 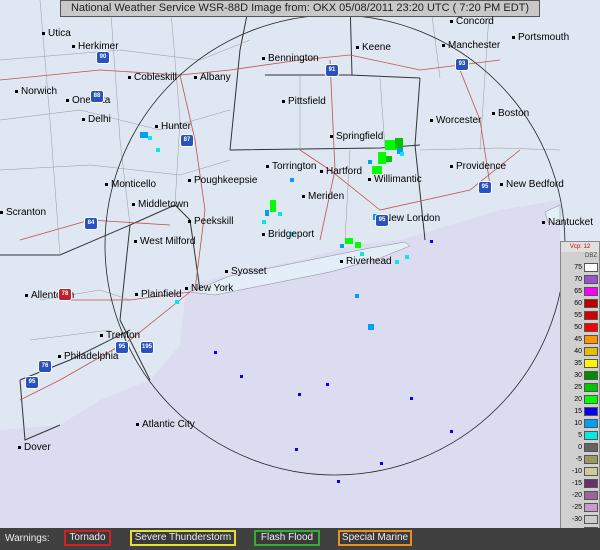 What do you see at coordinates (165, 424) in the screenshot?
I see `city-label: Atlantic City` at bounding box center [165, 424].